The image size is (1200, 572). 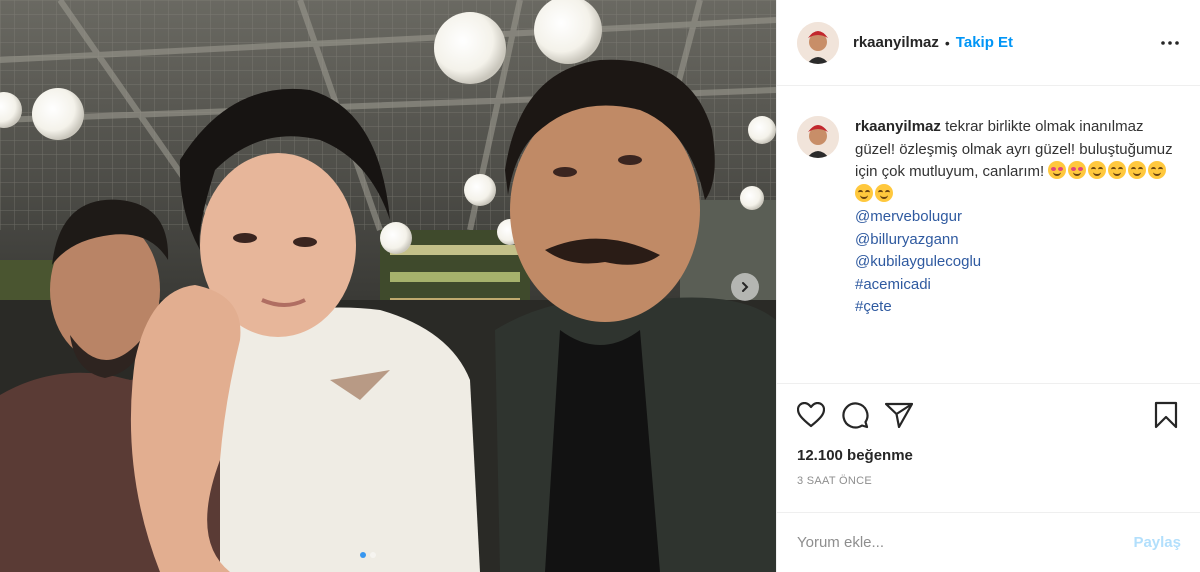 I want to click on bookmark-icon, so click(x=1166, y=414).